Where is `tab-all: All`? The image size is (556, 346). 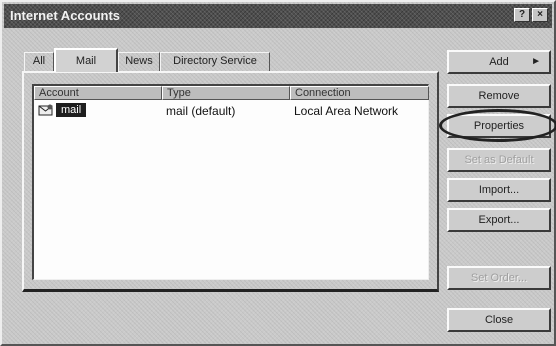
tab-all: All is located at coordinates (39, 61).